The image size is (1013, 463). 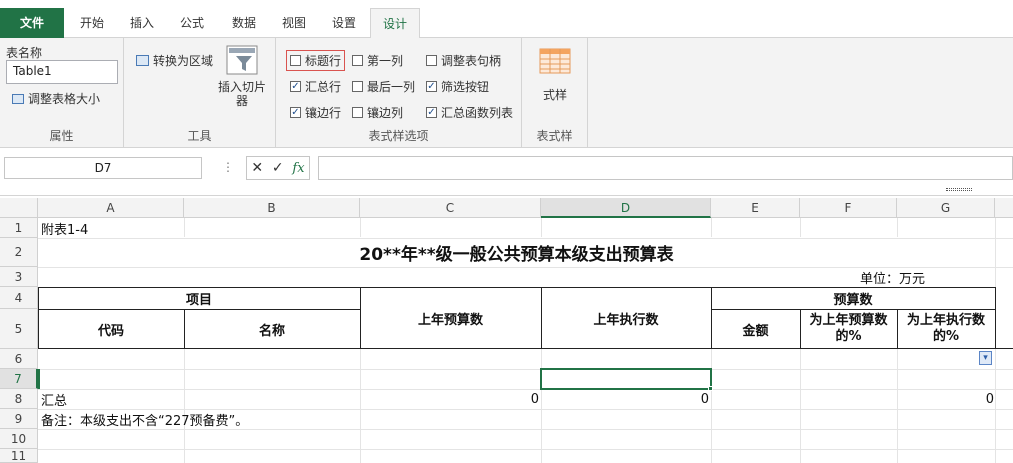 I want to click on header-pct-exec: 为上年执行数的%, so click(x=946, y=329).